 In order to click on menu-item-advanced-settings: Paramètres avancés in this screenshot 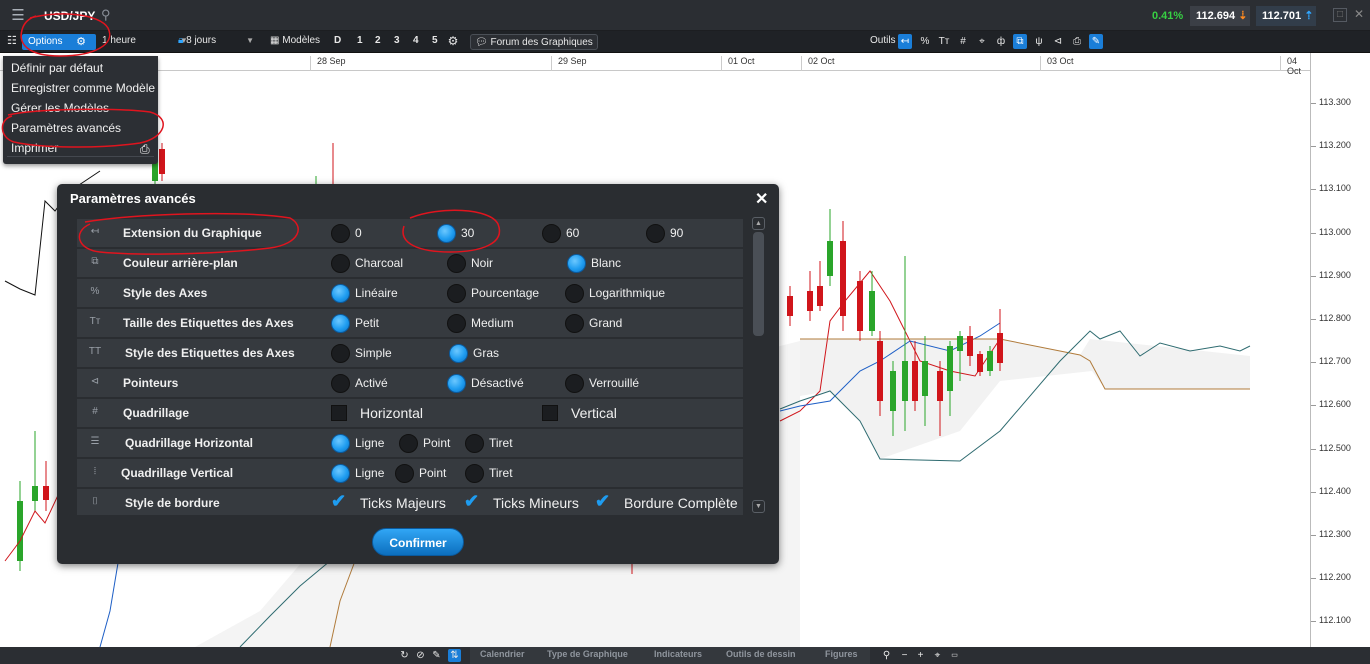, I will do `click(66, 128)`.